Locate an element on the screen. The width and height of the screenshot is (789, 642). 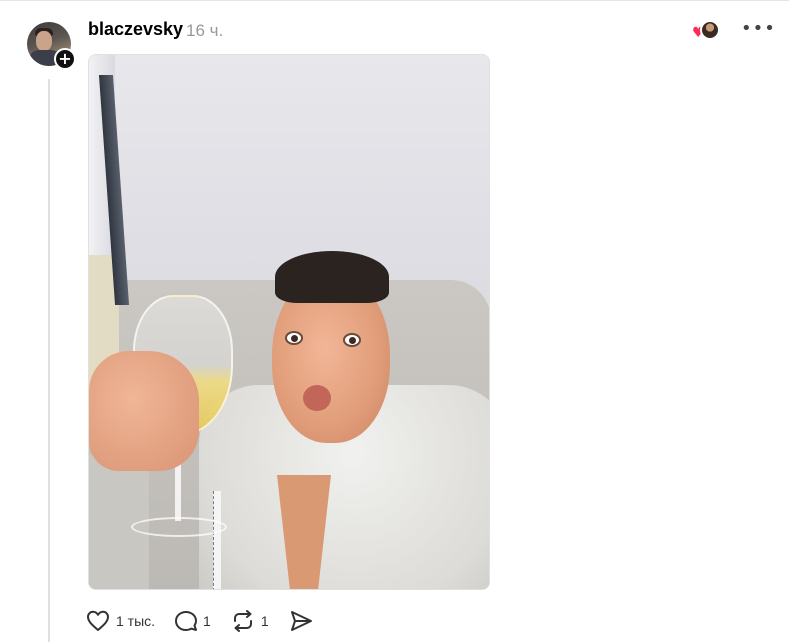
heart-outline-icon is located at coordinates (98, 620).